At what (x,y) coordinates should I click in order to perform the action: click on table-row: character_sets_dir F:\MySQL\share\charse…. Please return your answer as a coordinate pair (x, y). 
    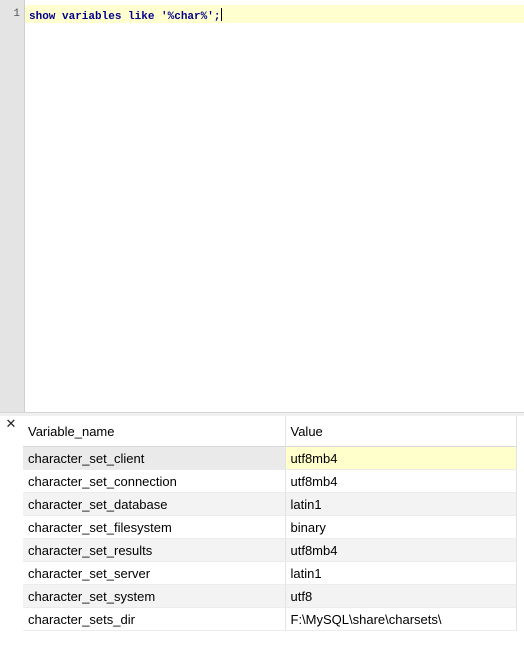
    Looking at the image, I should click on (270, 619).